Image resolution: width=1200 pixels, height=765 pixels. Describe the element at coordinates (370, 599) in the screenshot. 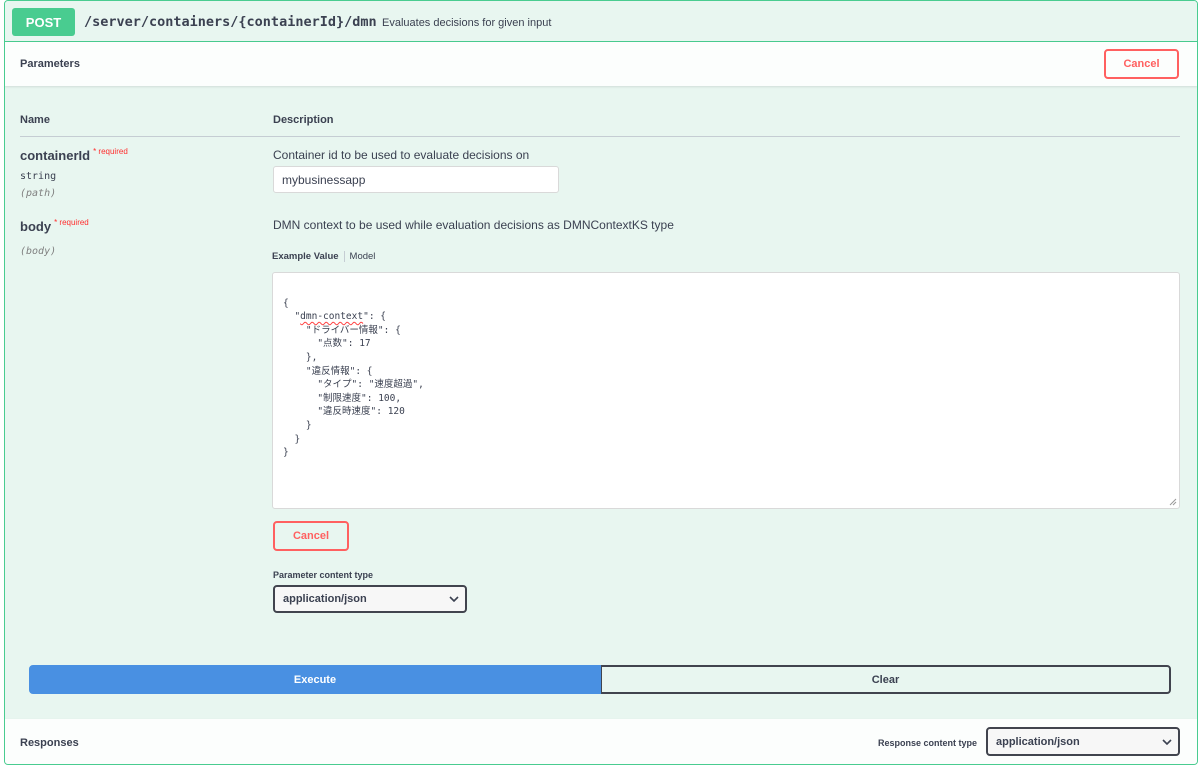

I see `param-content-type-select: application/json` at that location.